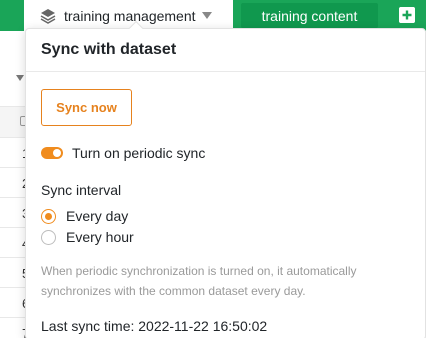 The image size is (426, 338). Describe the element at coordinates (139, 153) in the screenshot. I see `periodic-sync-label: Turn on periodic sync` at that location.